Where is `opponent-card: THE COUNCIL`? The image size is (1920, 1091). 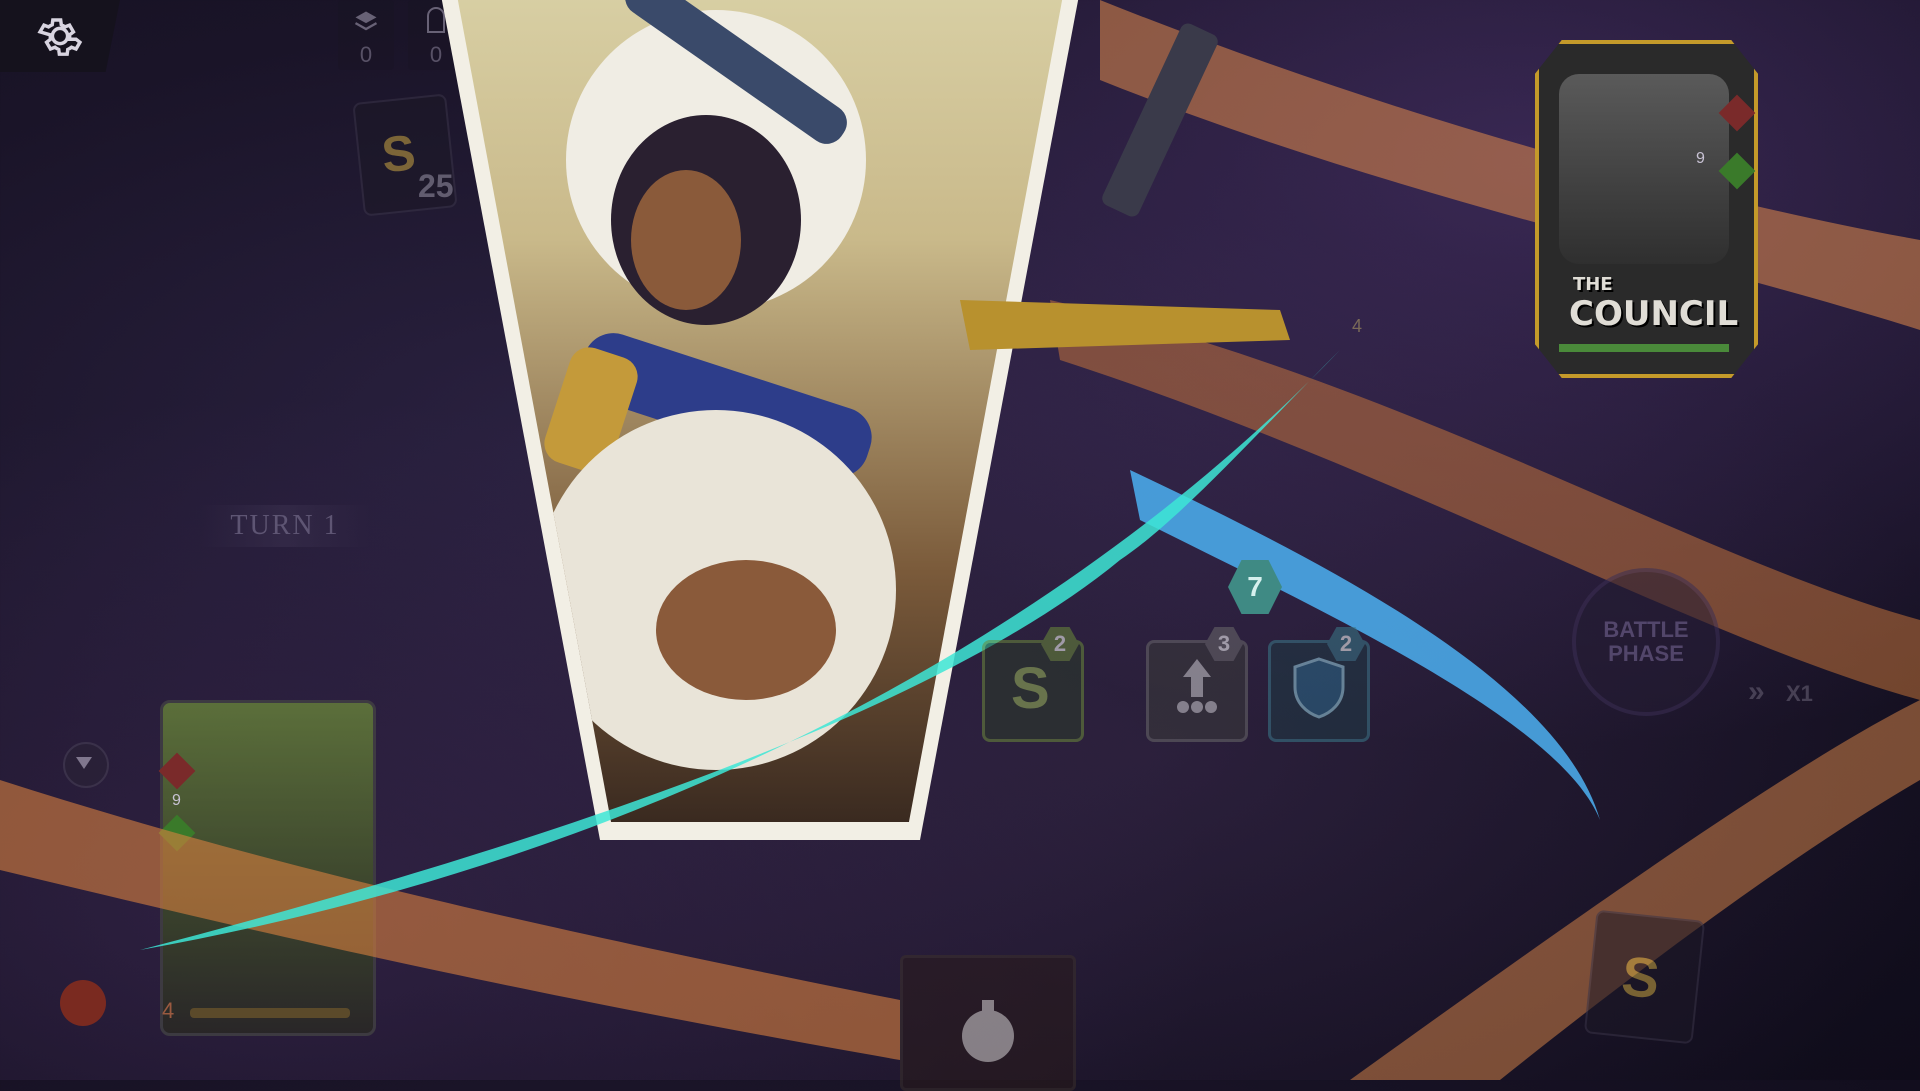 opponent-card: THE COUNCIL is located at coordinates (1646, 209).